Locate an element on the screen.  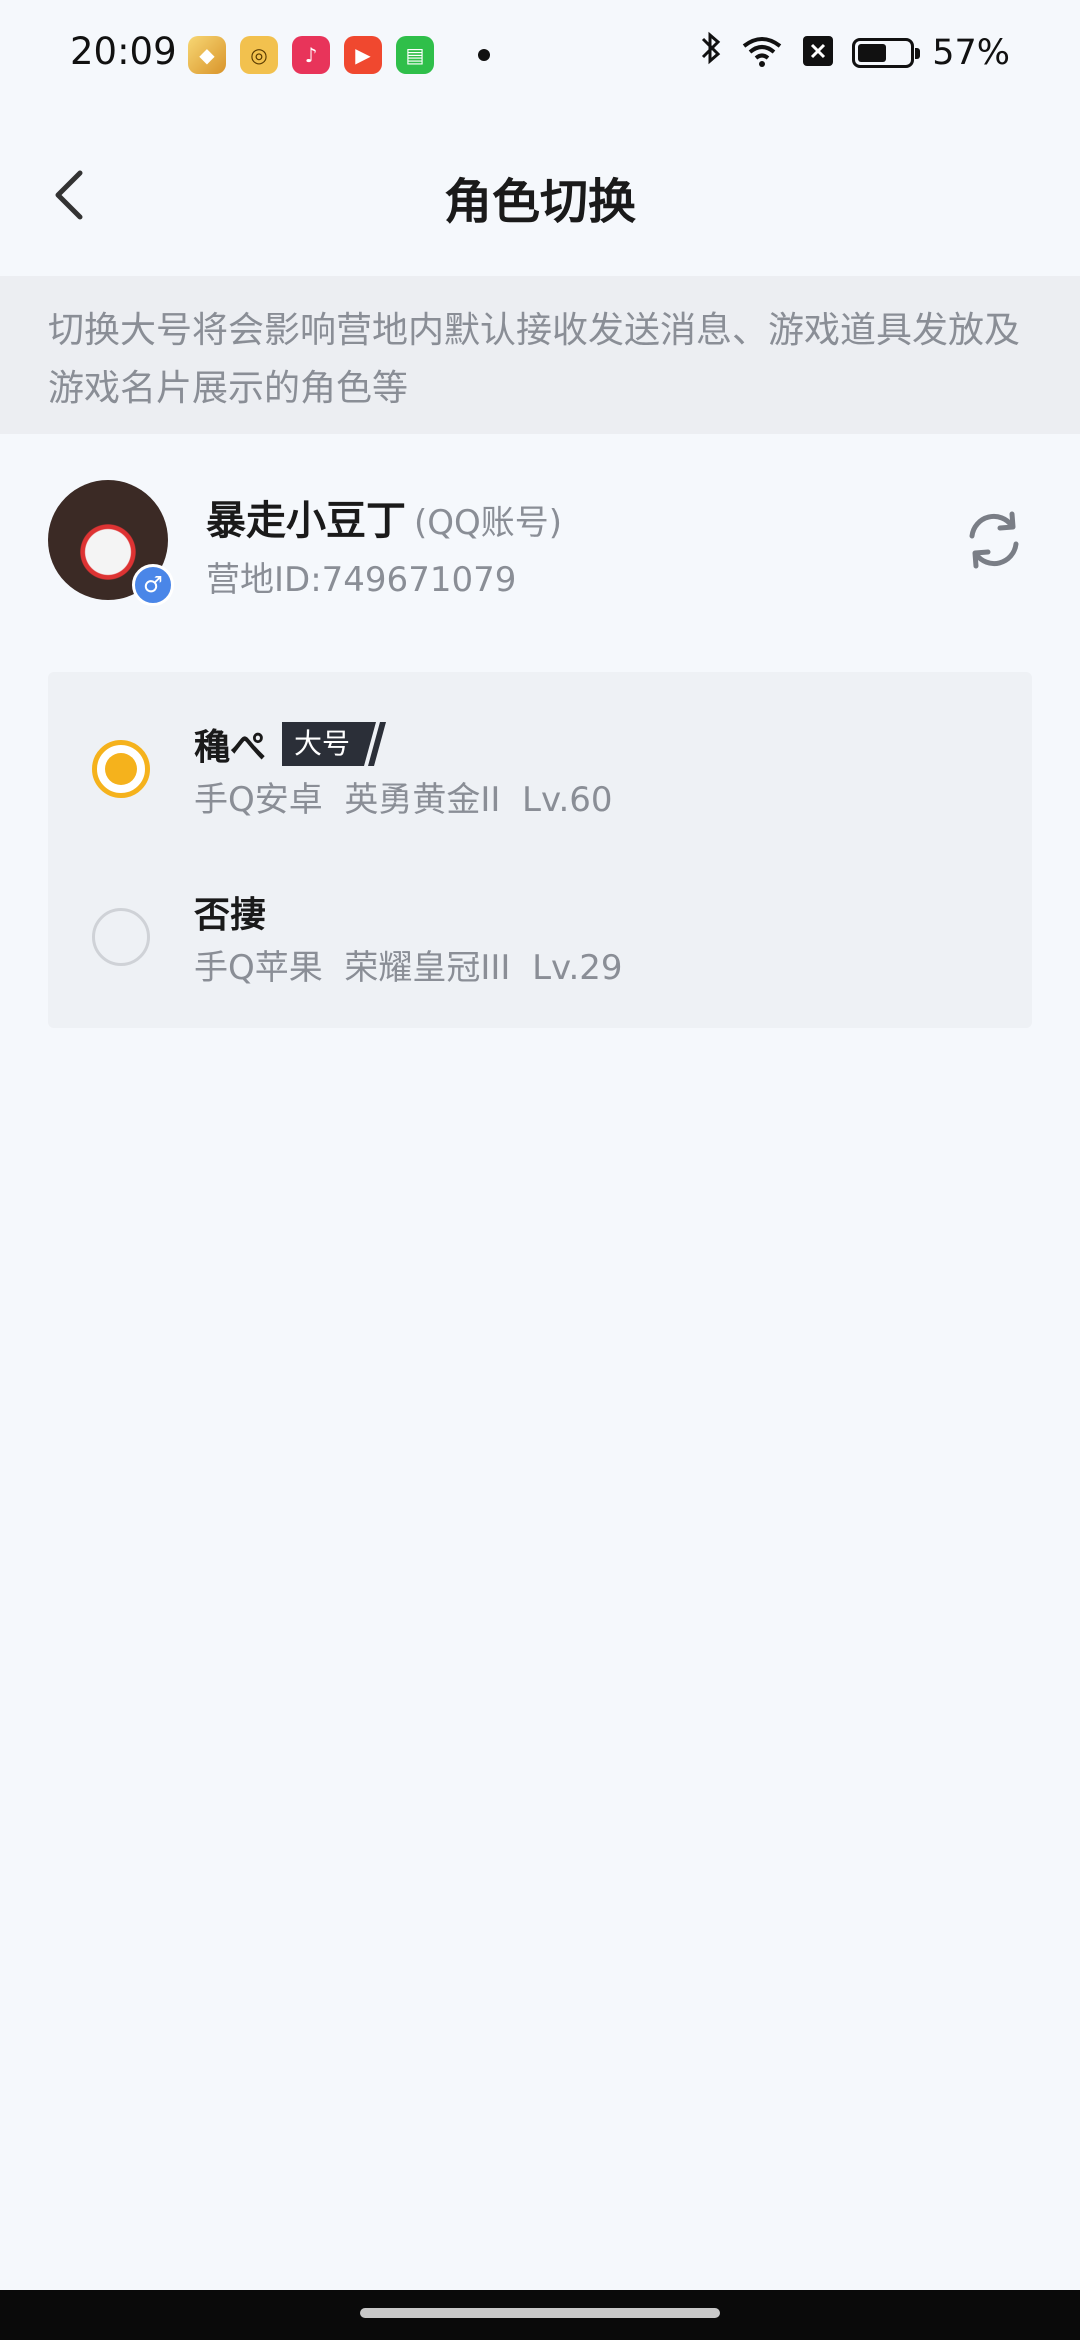
role-item: 穐ぺ 大号 手Q安卓 英勇黄金II Lv.60 is located at coordinates (540, 756).